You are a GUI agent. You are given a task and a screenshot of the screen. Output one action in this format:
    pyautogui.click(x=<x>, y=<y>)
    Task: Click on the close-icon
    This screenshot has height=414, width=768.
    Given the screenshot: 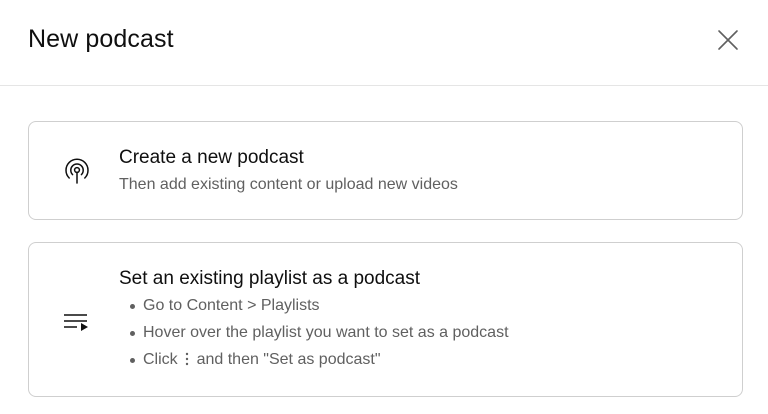 What is the action you would take?
    pyautogui.click(x=728, y=40)
    